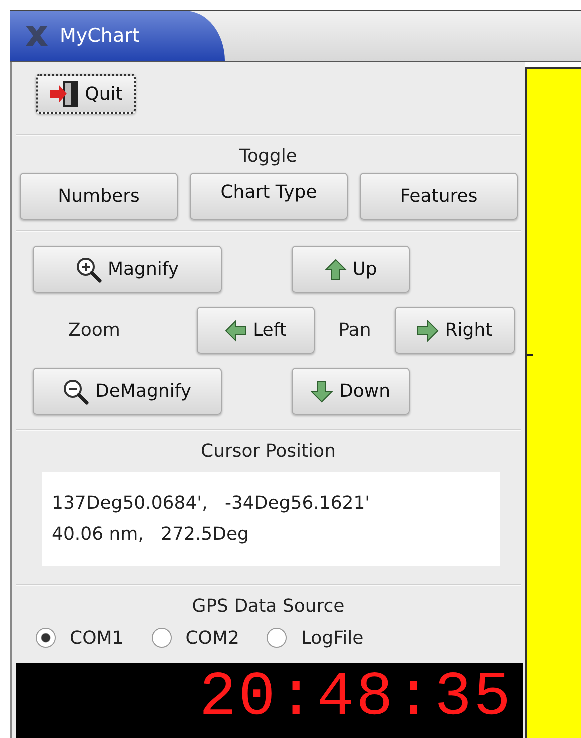 This screenshot has width=581, height=738. What do you see at coordinates (95, 330) in the screenshot?
I see `zoom-label: Zoom` at bounding box center [95, 330].